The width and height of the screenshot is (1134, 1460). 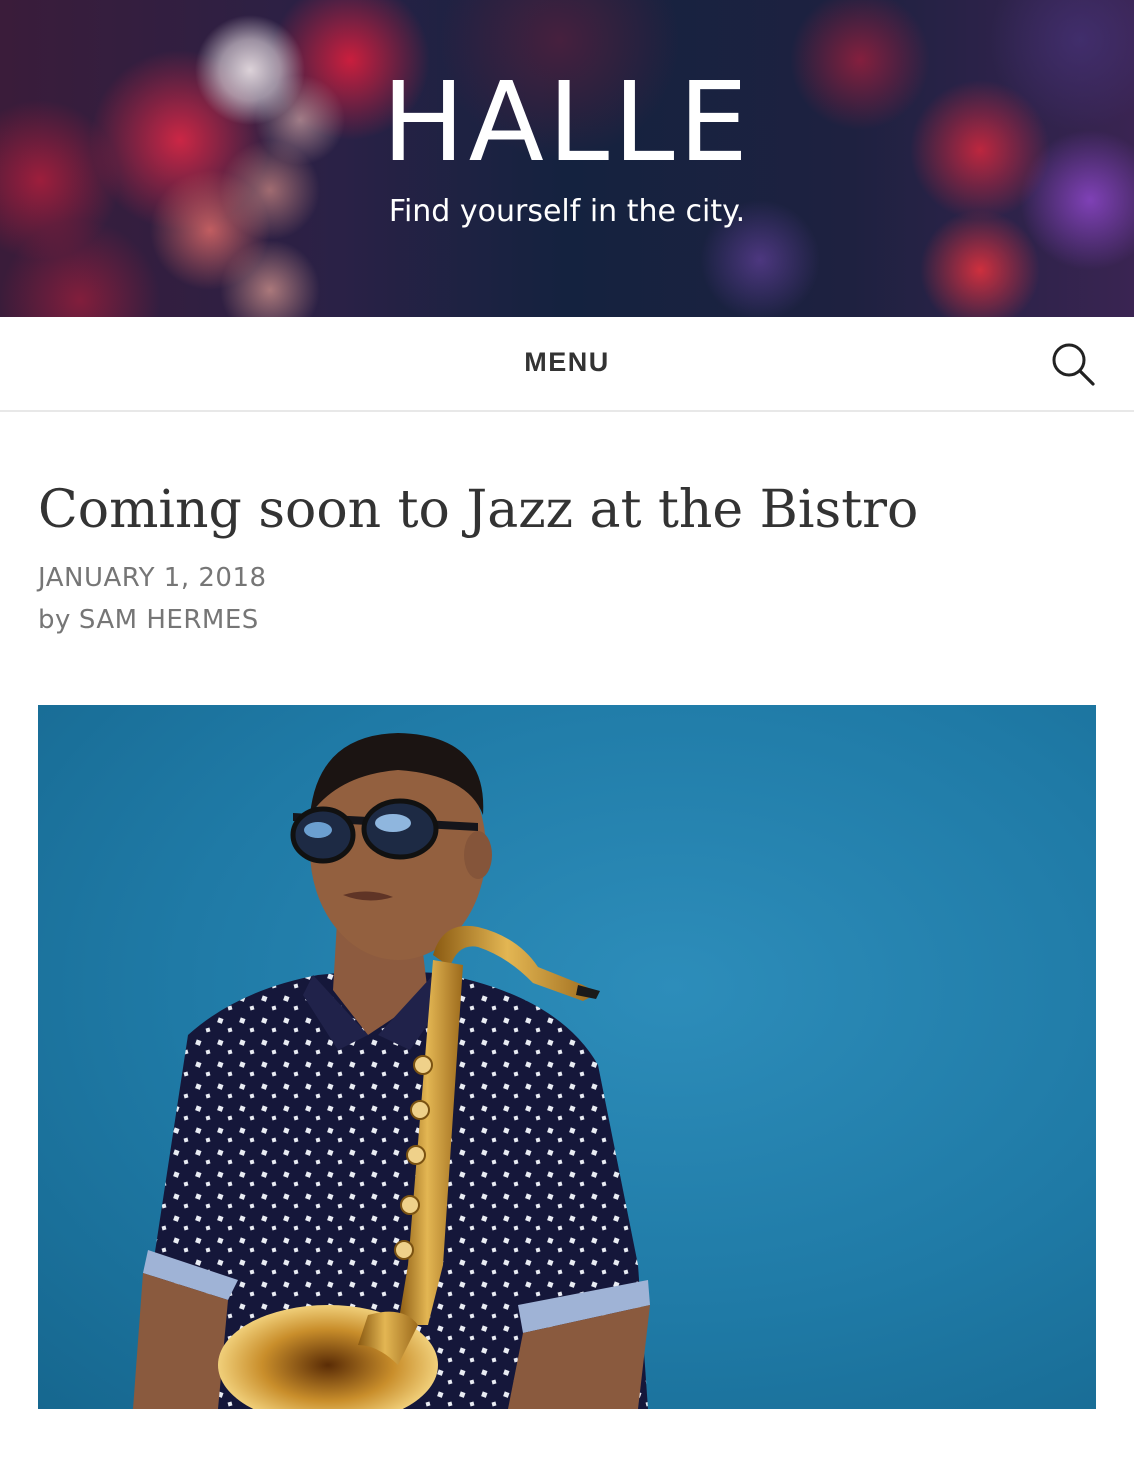 I want to click on post-date: JANUARY 1, 2018, so click(x=152, y=578).